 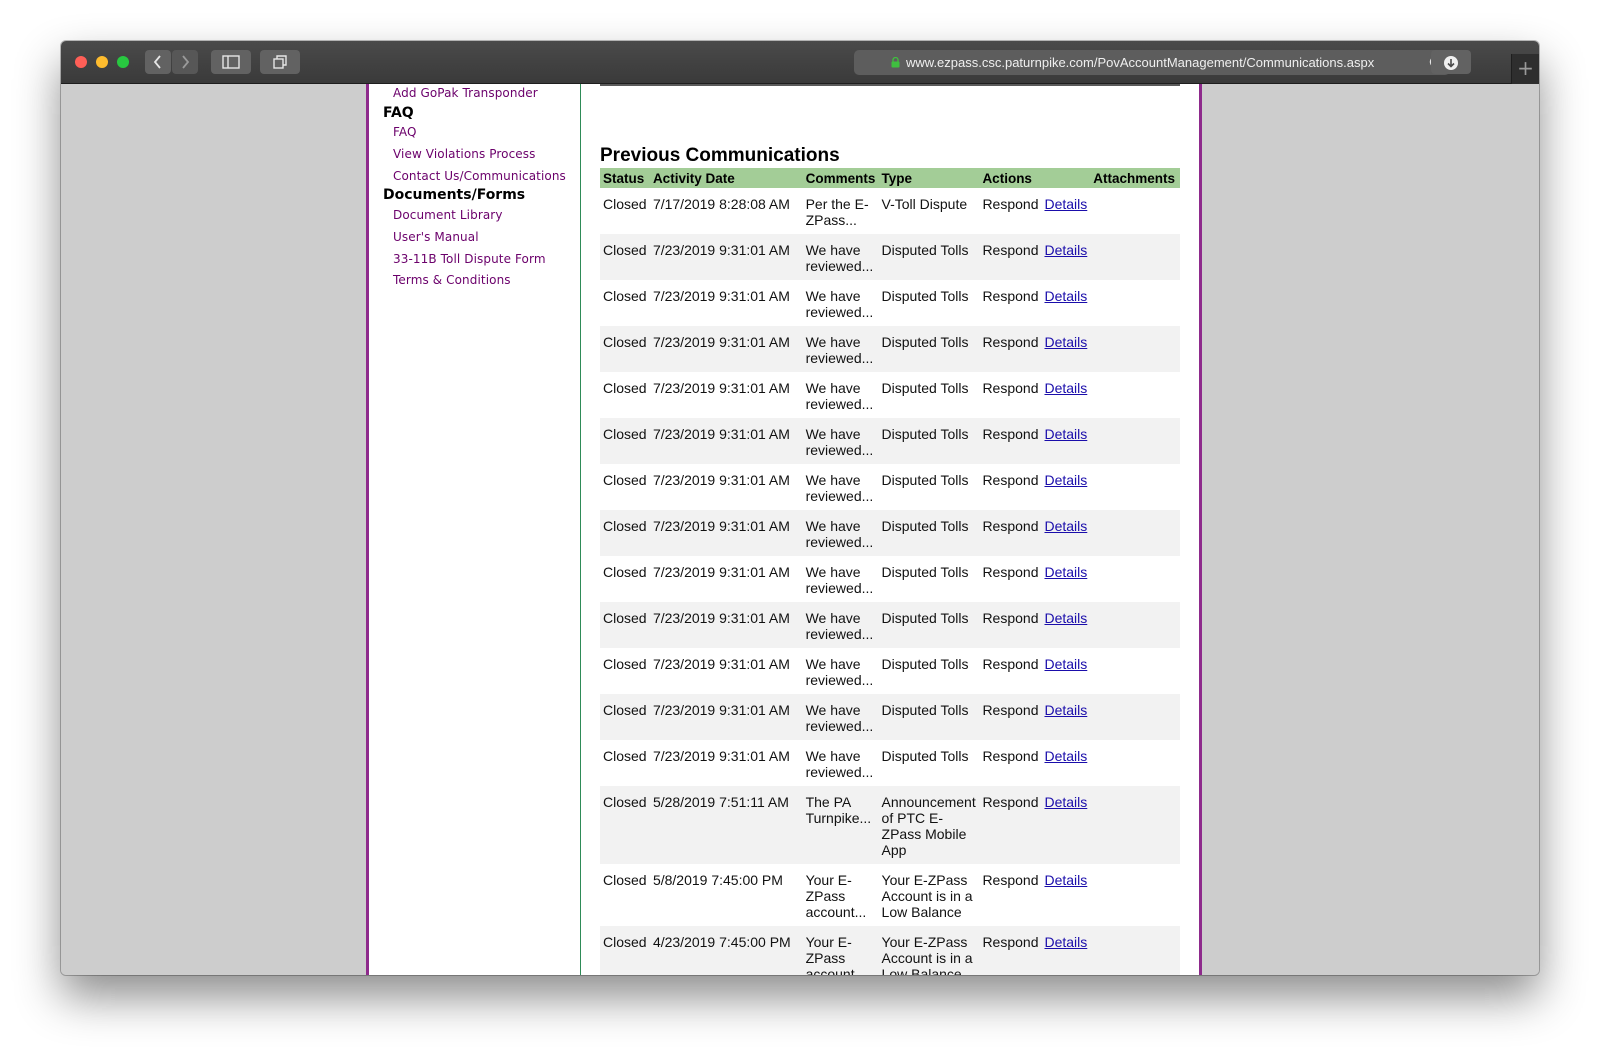 What do you see at coordinates (448, 215) in the screenshot?
I see `sidebar-link-document-library: Document Library` at bounding box center [448, 215].